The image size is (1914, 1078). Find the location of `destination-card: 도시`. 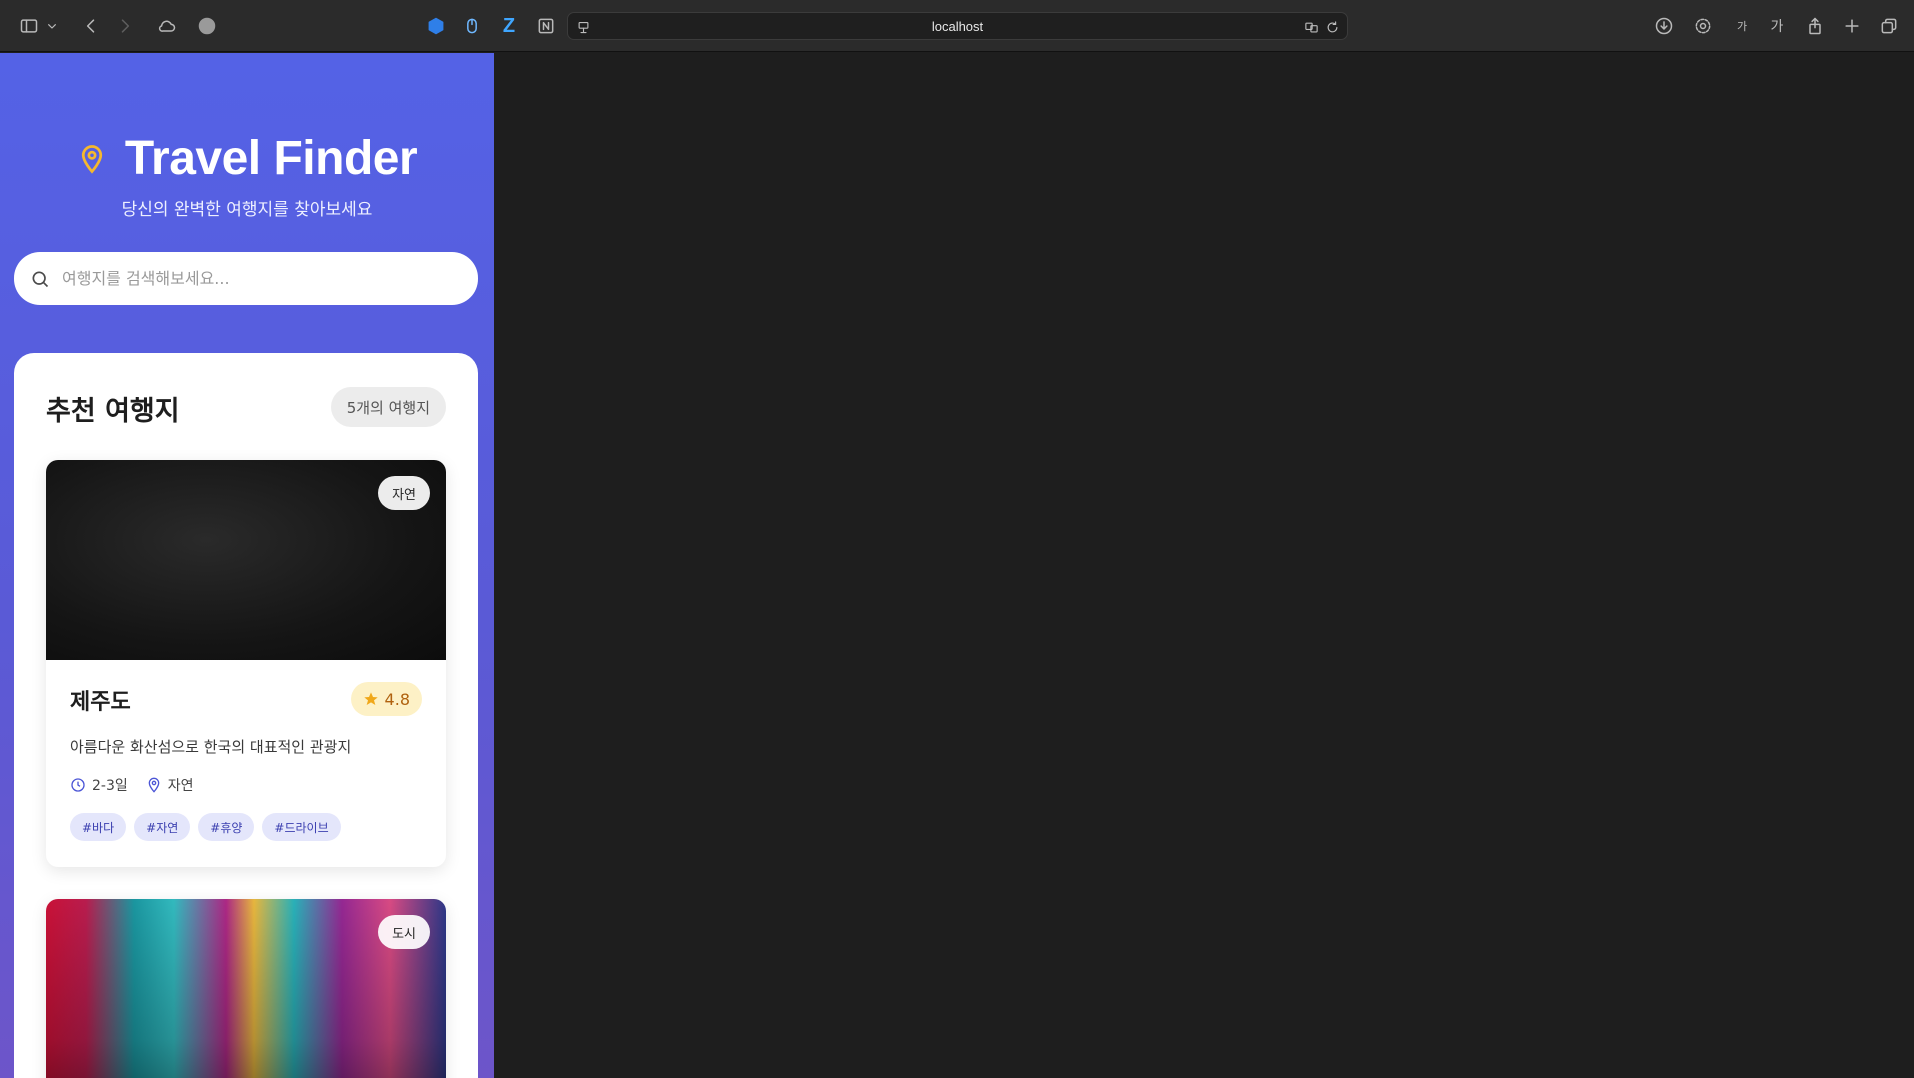

destination-card: 도시 is located at coordinates (246, 988).